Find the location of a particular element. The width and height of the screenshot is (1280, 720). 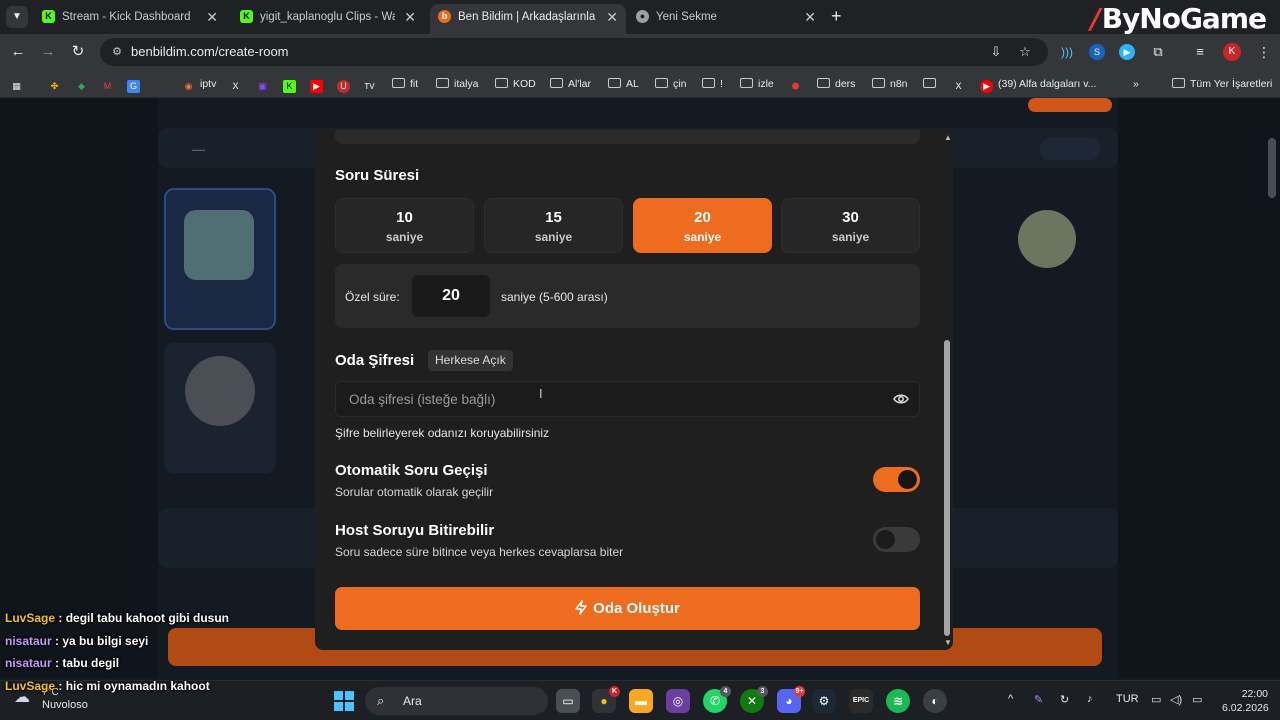

bookmark-folder-cin: çin is located at coordinates (670, 84).